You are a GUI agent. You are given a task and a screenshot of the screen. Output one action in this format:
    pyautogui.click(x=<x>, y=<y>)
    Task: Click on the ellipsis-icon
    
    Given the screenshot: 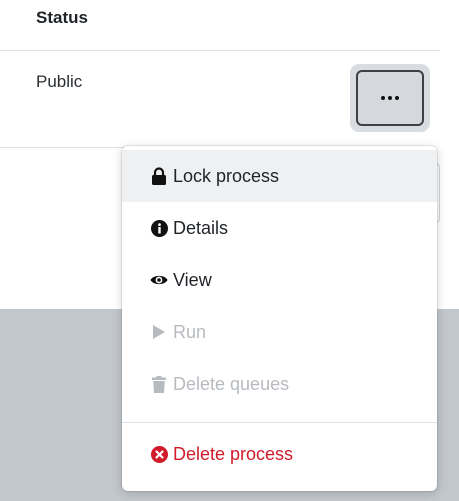 What is the action you would take?
    pyautogui.click(x=390, y=98)
    